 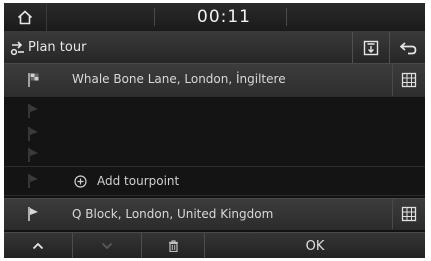 I want to click on tour-start-row: Whale Bone Lane, London, İngiltere, so click(x=214, y=80).